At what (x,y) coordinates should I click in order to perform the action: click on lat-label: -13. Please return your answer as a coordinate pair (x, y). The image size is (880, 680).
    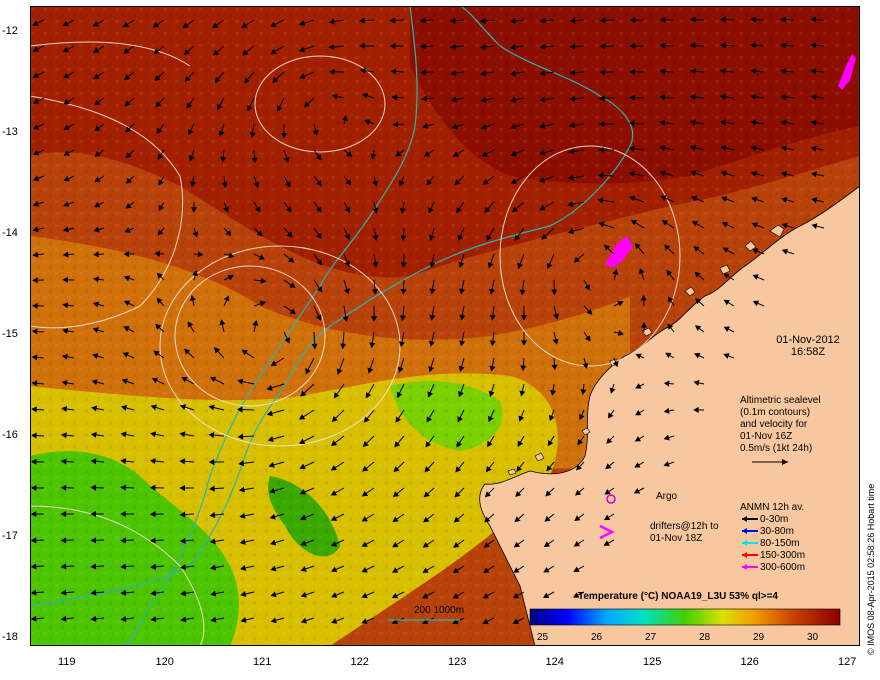
    Looking at the image, I should click on (10, 132).